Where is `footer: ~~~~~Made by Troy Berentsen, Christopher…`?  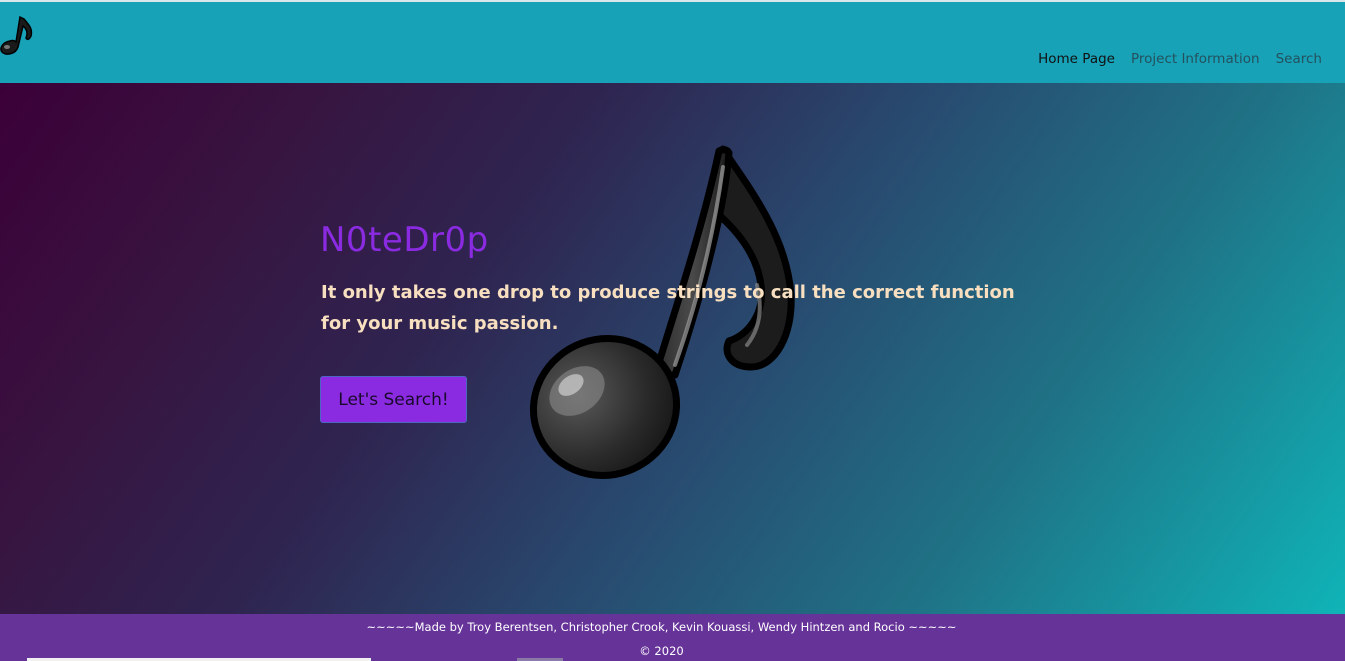 footer: ~~~~~Made by Troy Berentsen, Christopher… is located at coordinates (672, 637).